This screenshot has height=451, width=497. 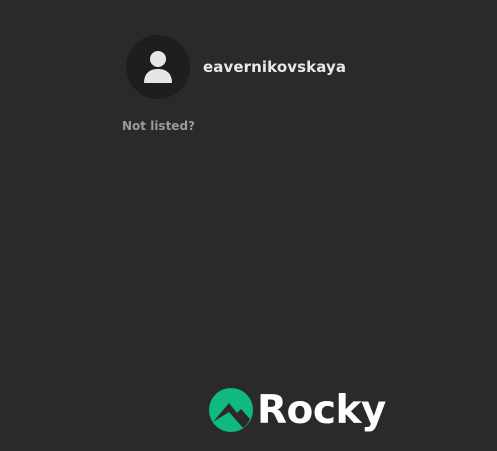 I want to click on user-list-item: eavernikovskaya, so click(x=236, y=67).